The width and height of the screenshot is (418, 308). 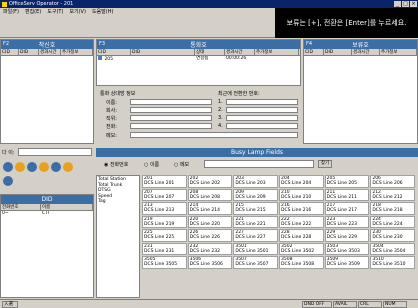 What do you see at coordinates (413, 4) in the screenshot?
I see `close-button: ×` at bounding box center [413, 4].